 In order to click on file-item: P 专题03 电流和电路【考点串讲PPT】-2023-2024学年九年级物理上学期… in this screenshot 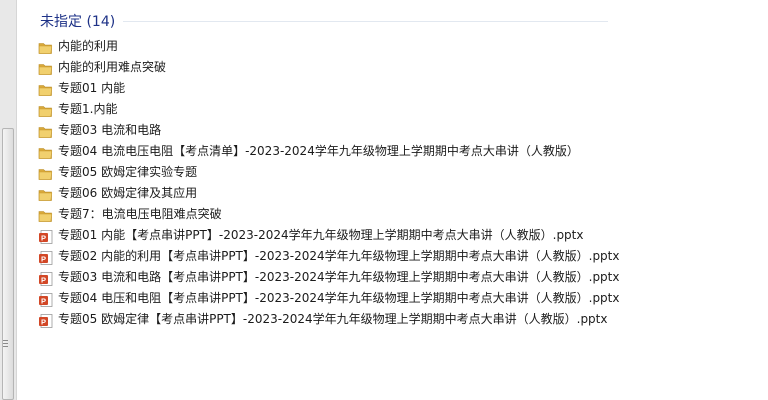, I will do `click(396, 277)`.